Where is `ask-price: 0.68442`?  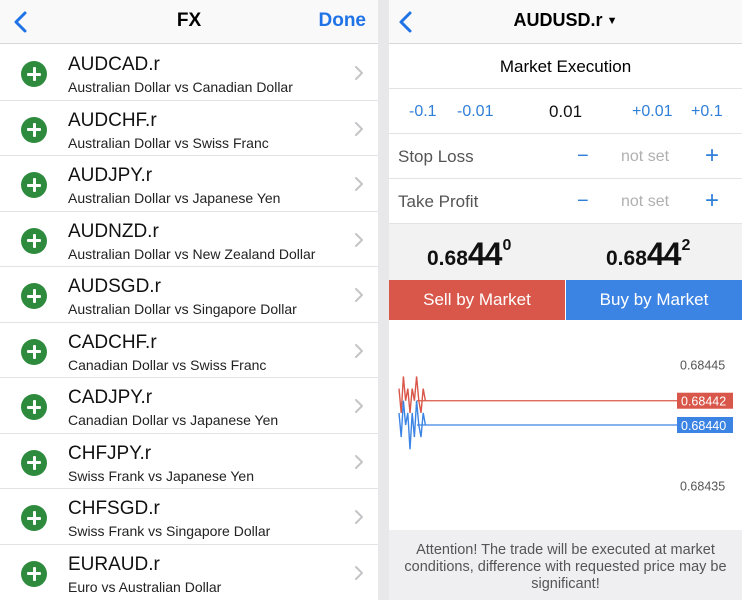
ask-price: 0.68442 is located at coordinates (648, 254).